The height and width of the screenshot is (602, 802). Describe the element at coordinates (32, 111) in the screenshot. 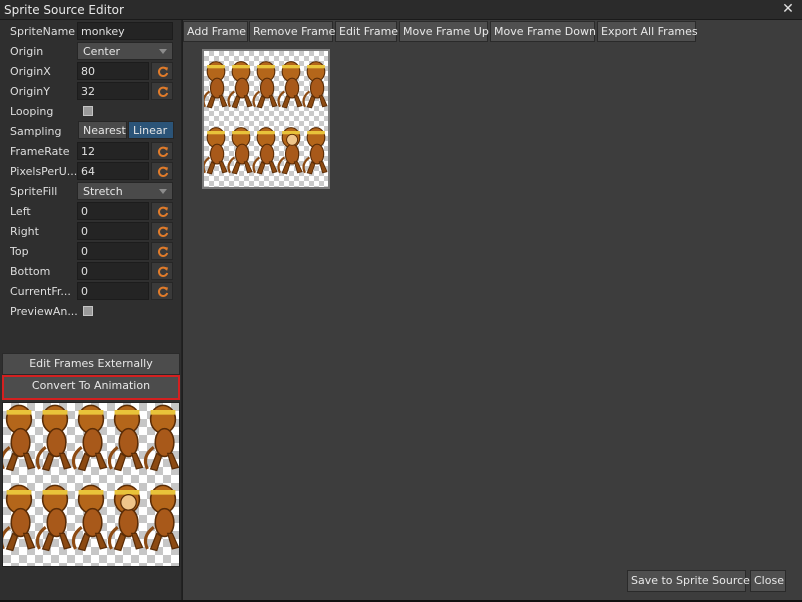

I see `looping-label: Looping` at that location.